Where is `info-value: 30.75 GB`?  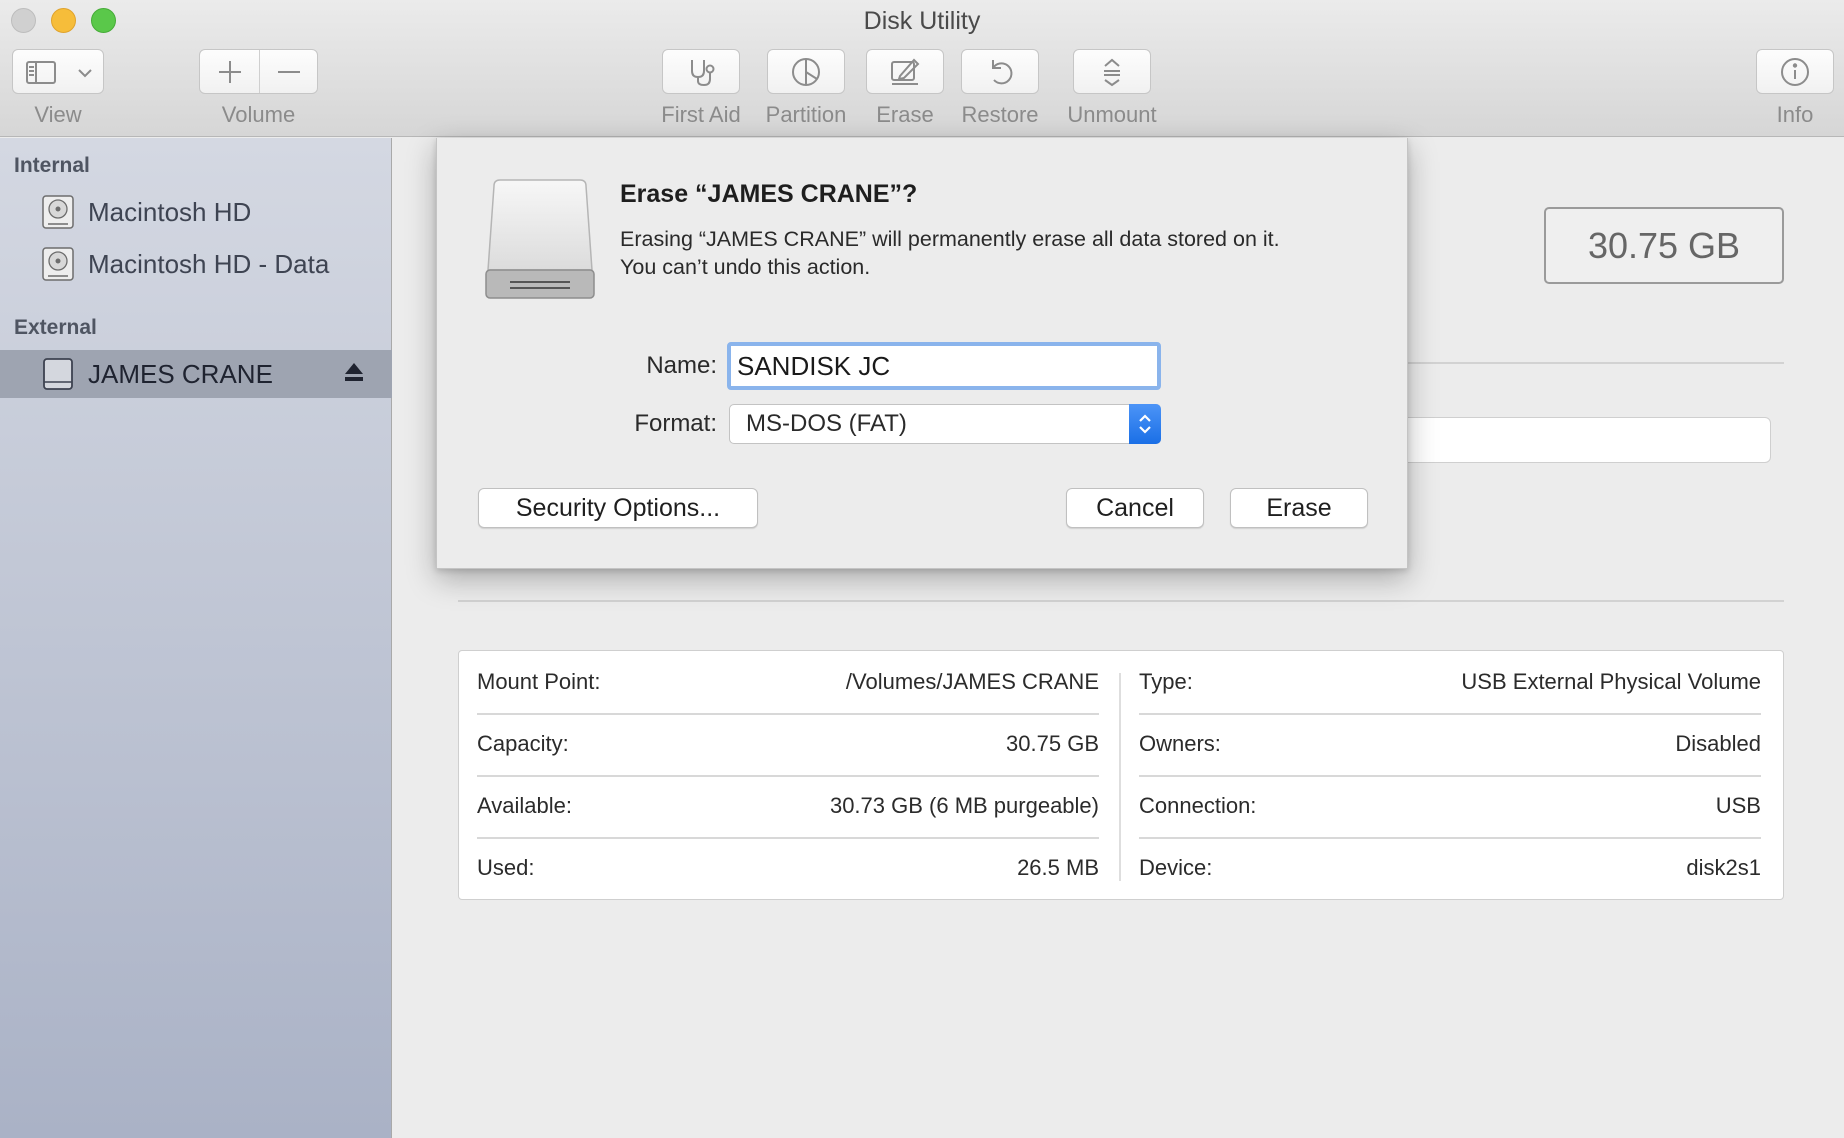
info-value: 30.75 GB is located at coordinates (1052, 743).